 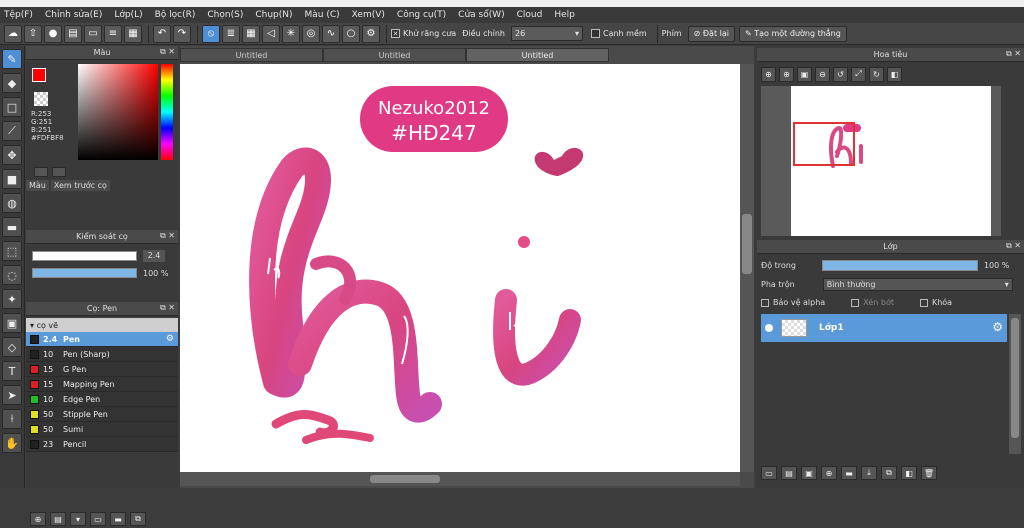 I want to click on vertical-scroll-thumb, so click(x=747, y=244).